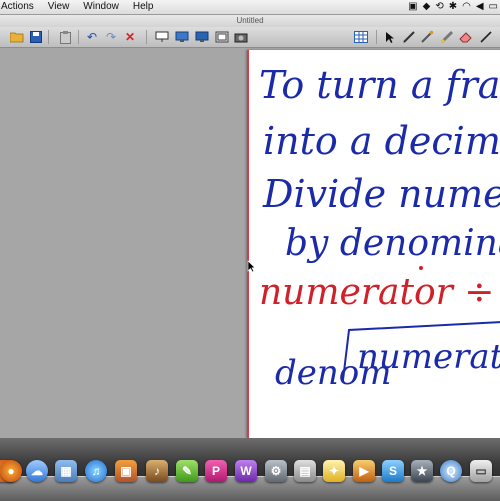 The height and width of the screenshot is (501, 500). I want to click on app-w-icon: W, so click(246, 471).